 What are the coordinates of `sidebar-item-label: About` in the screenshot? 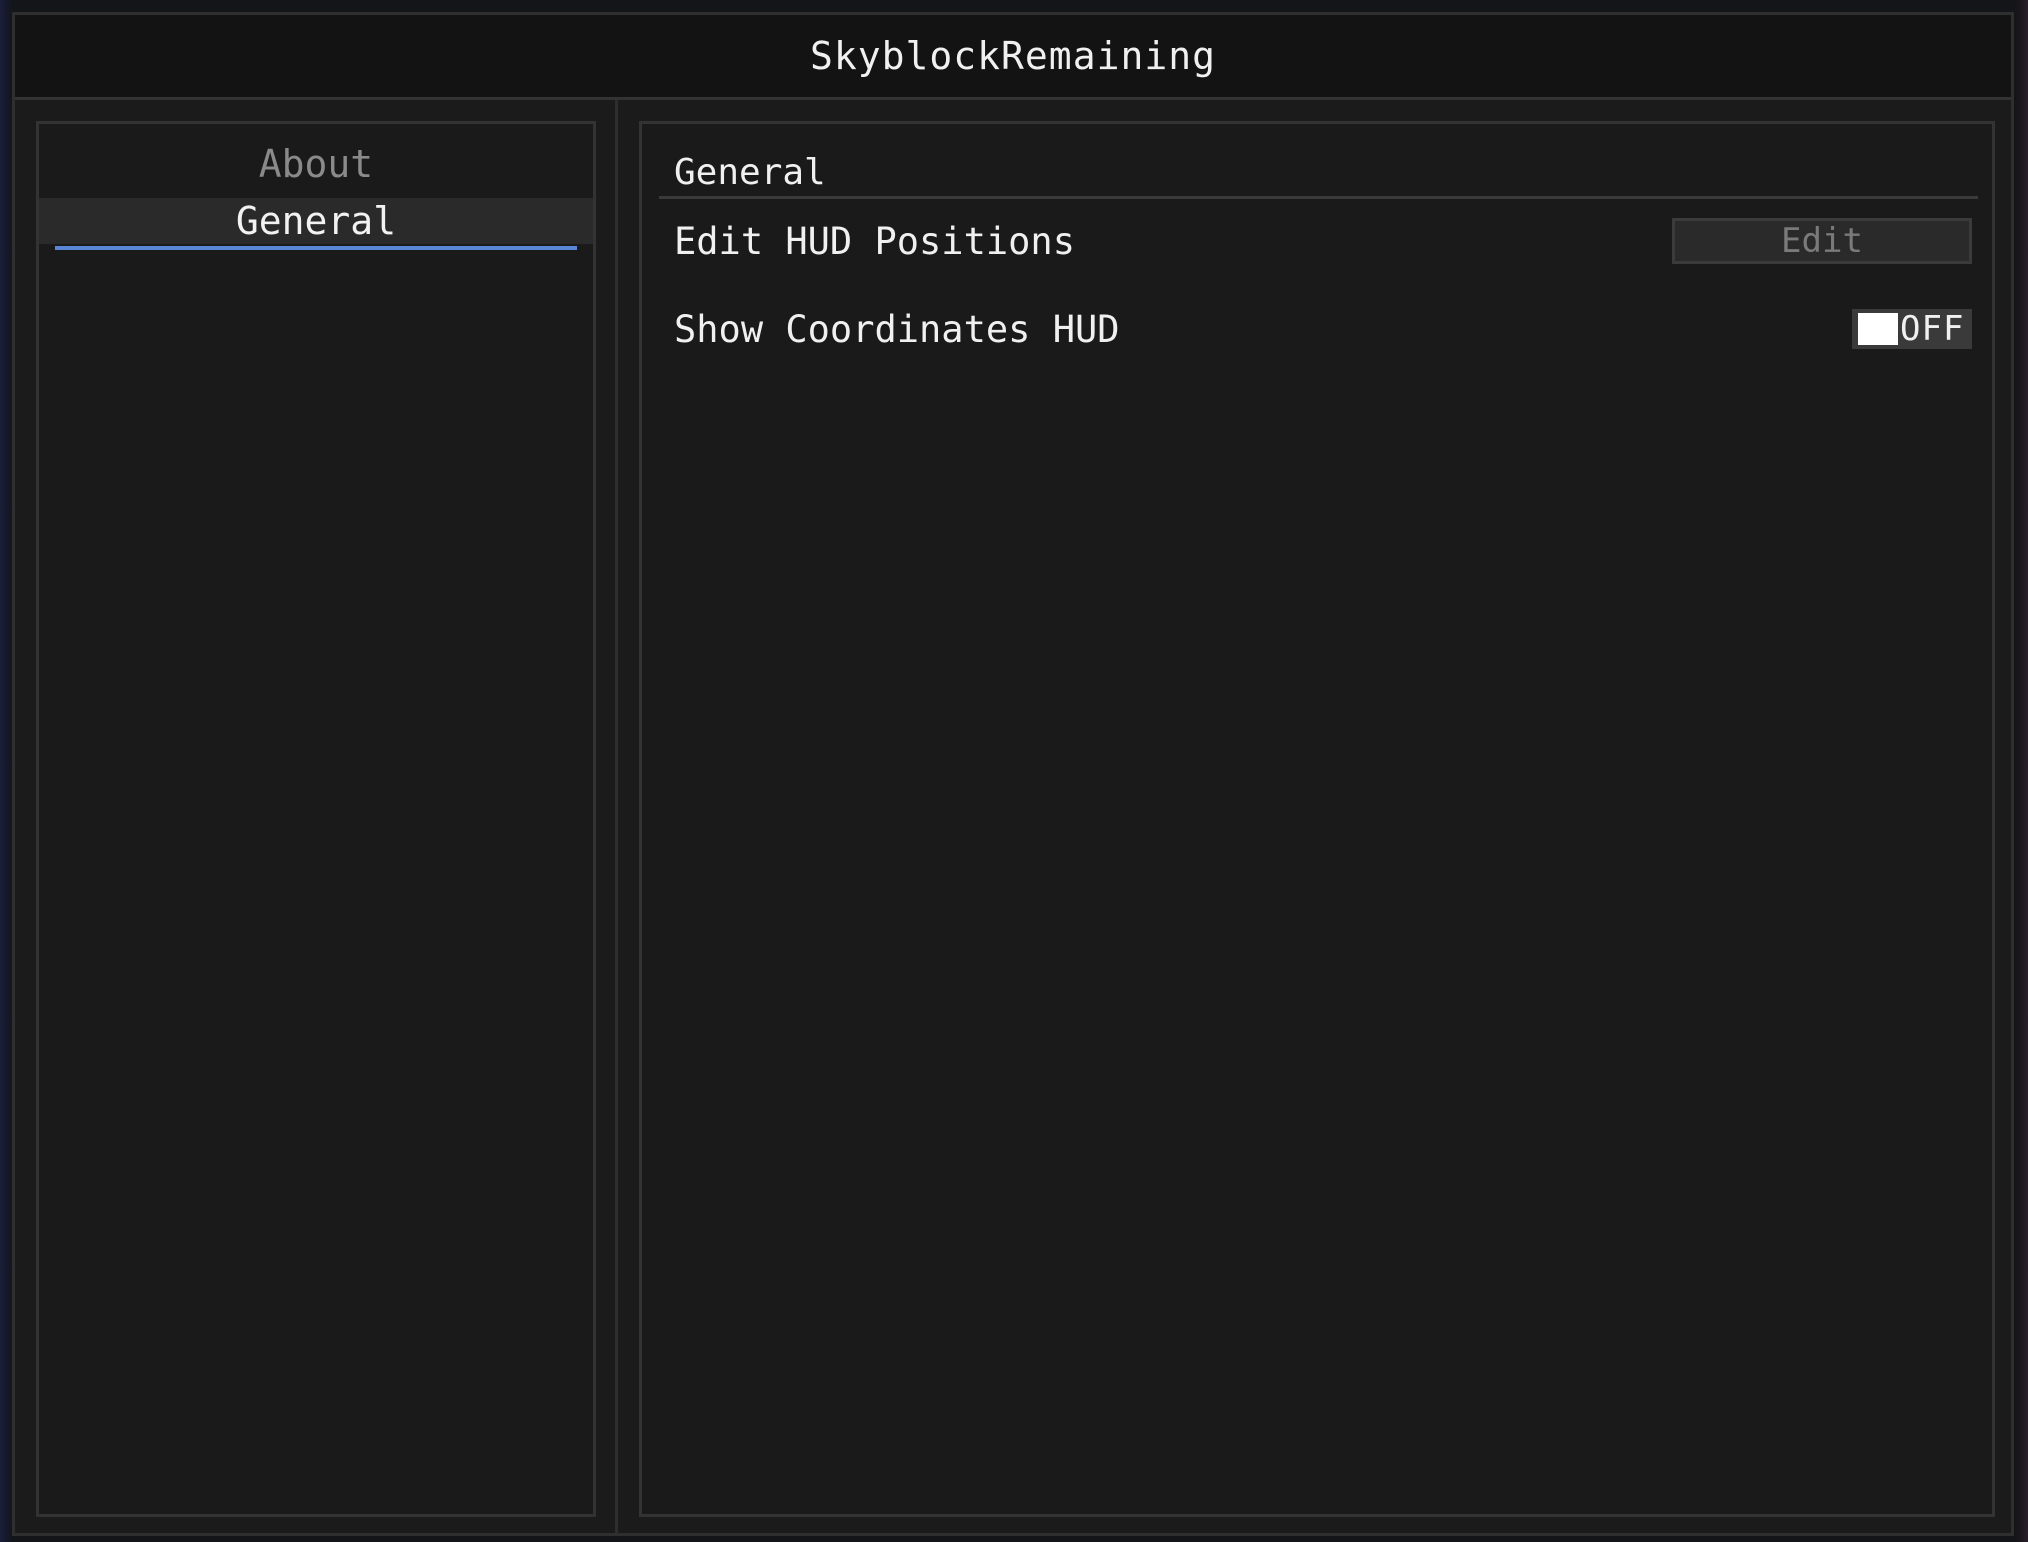 It's located at (316, 164).